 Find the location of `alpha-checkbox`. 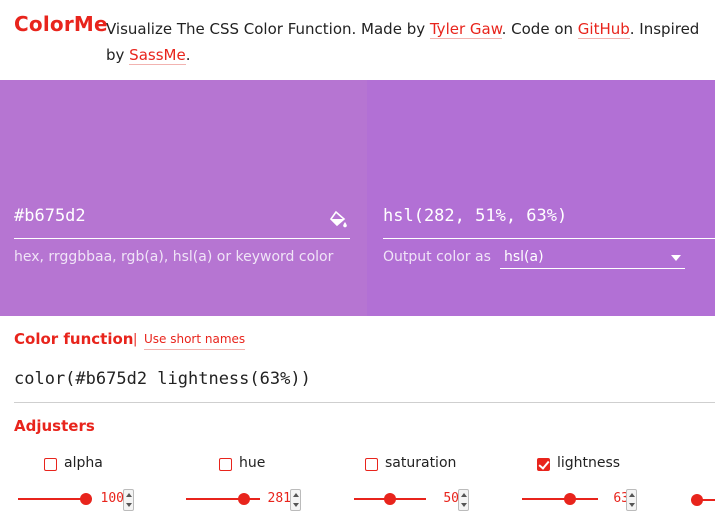

alpha-checkbox is located at coordinates (50, 464).